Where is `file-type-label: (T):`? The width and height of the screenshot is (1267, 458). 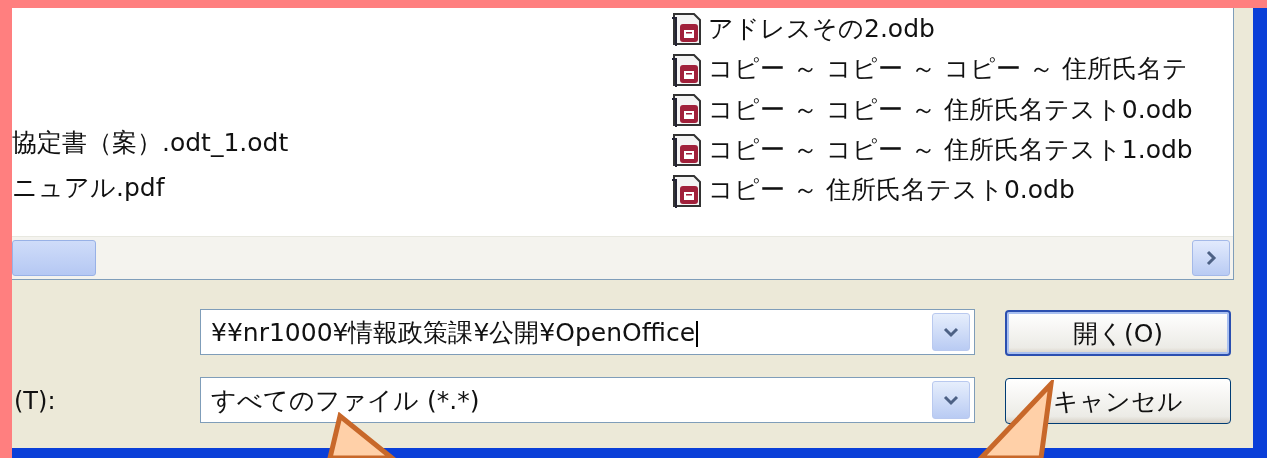 file-type-label: (T): is located at coordinates (35, 401).